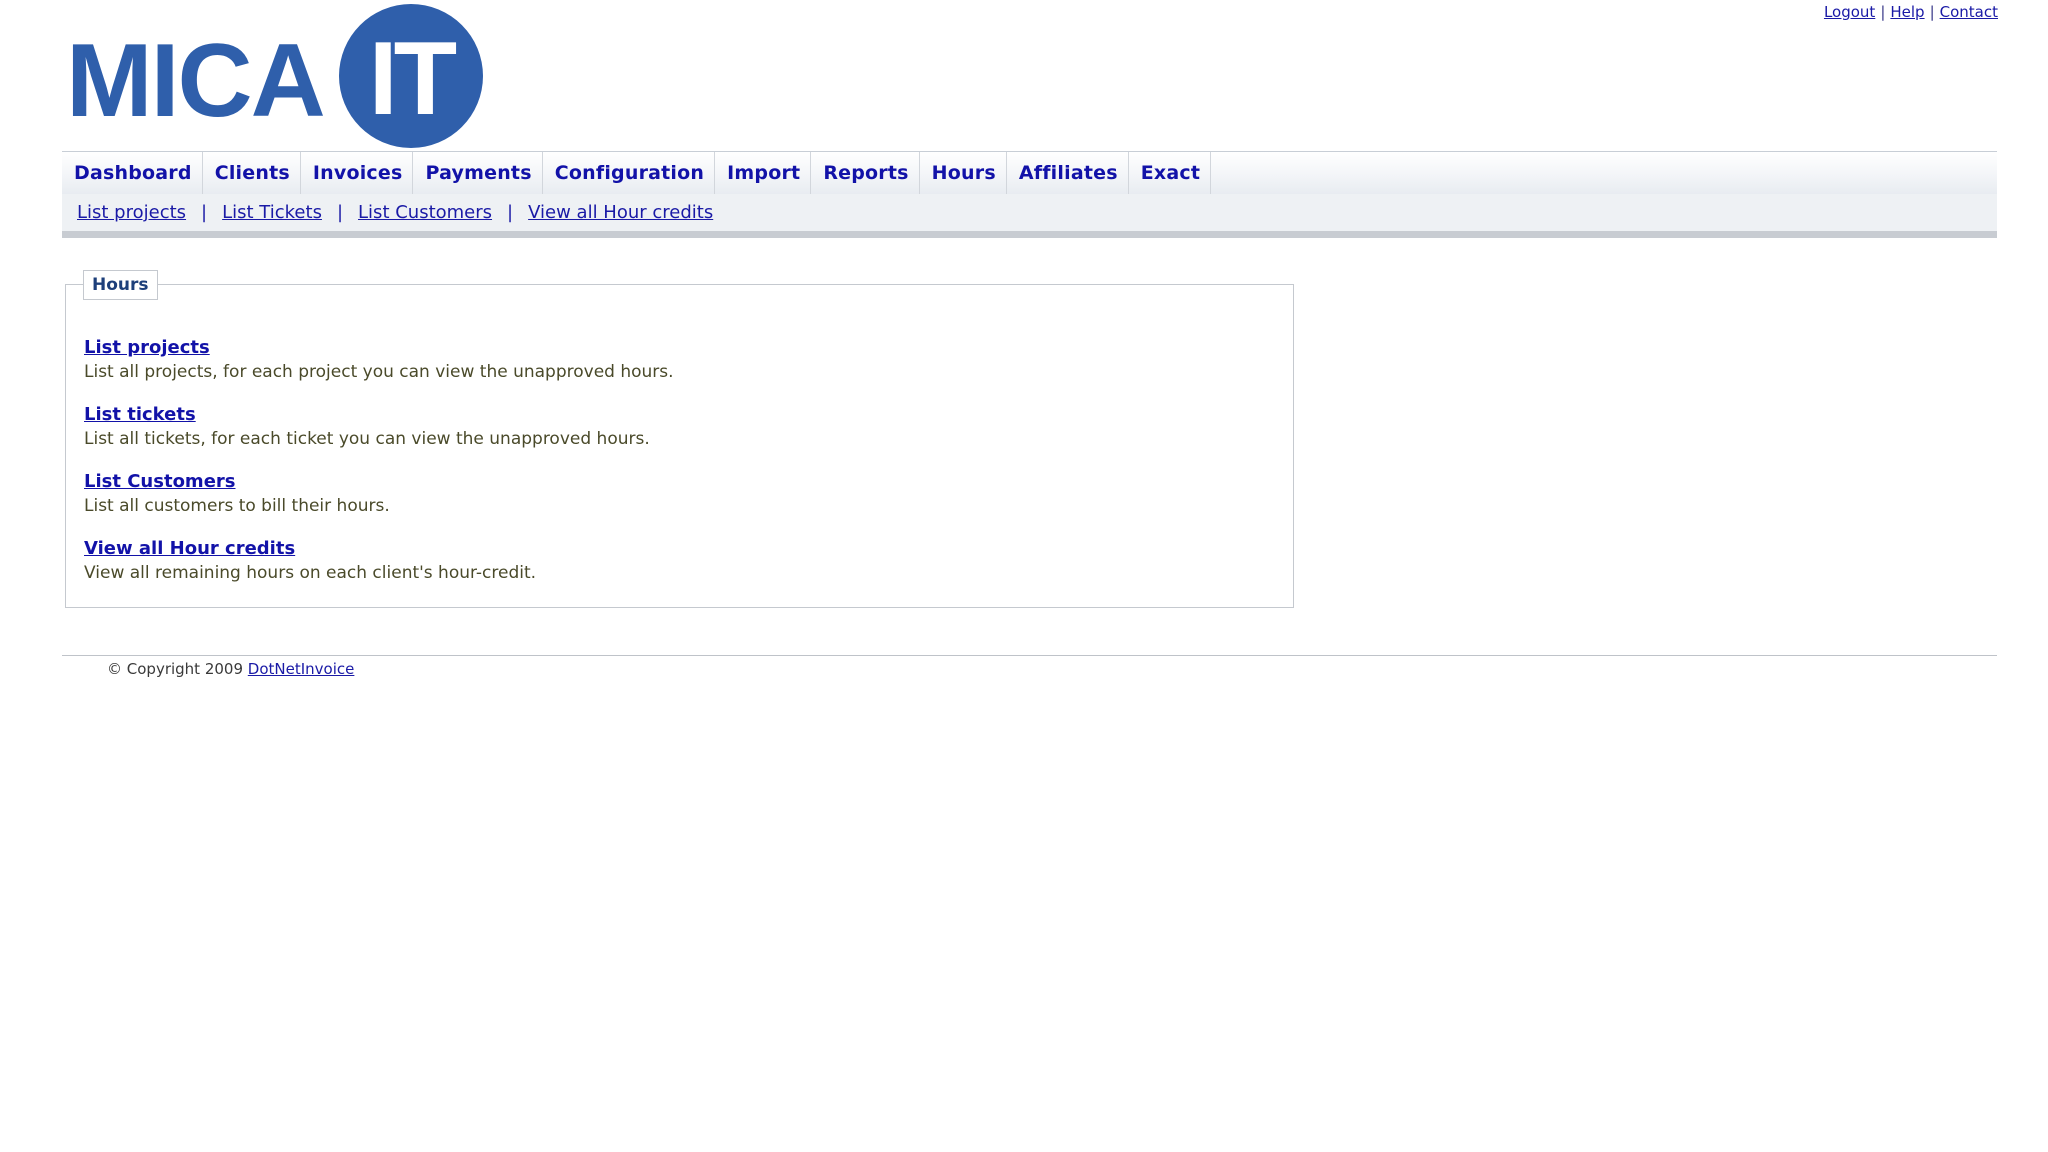 The image size is (2048, 1152). I want to click on mica-it-logo-graphic: MICA IT, so click(274, 76).